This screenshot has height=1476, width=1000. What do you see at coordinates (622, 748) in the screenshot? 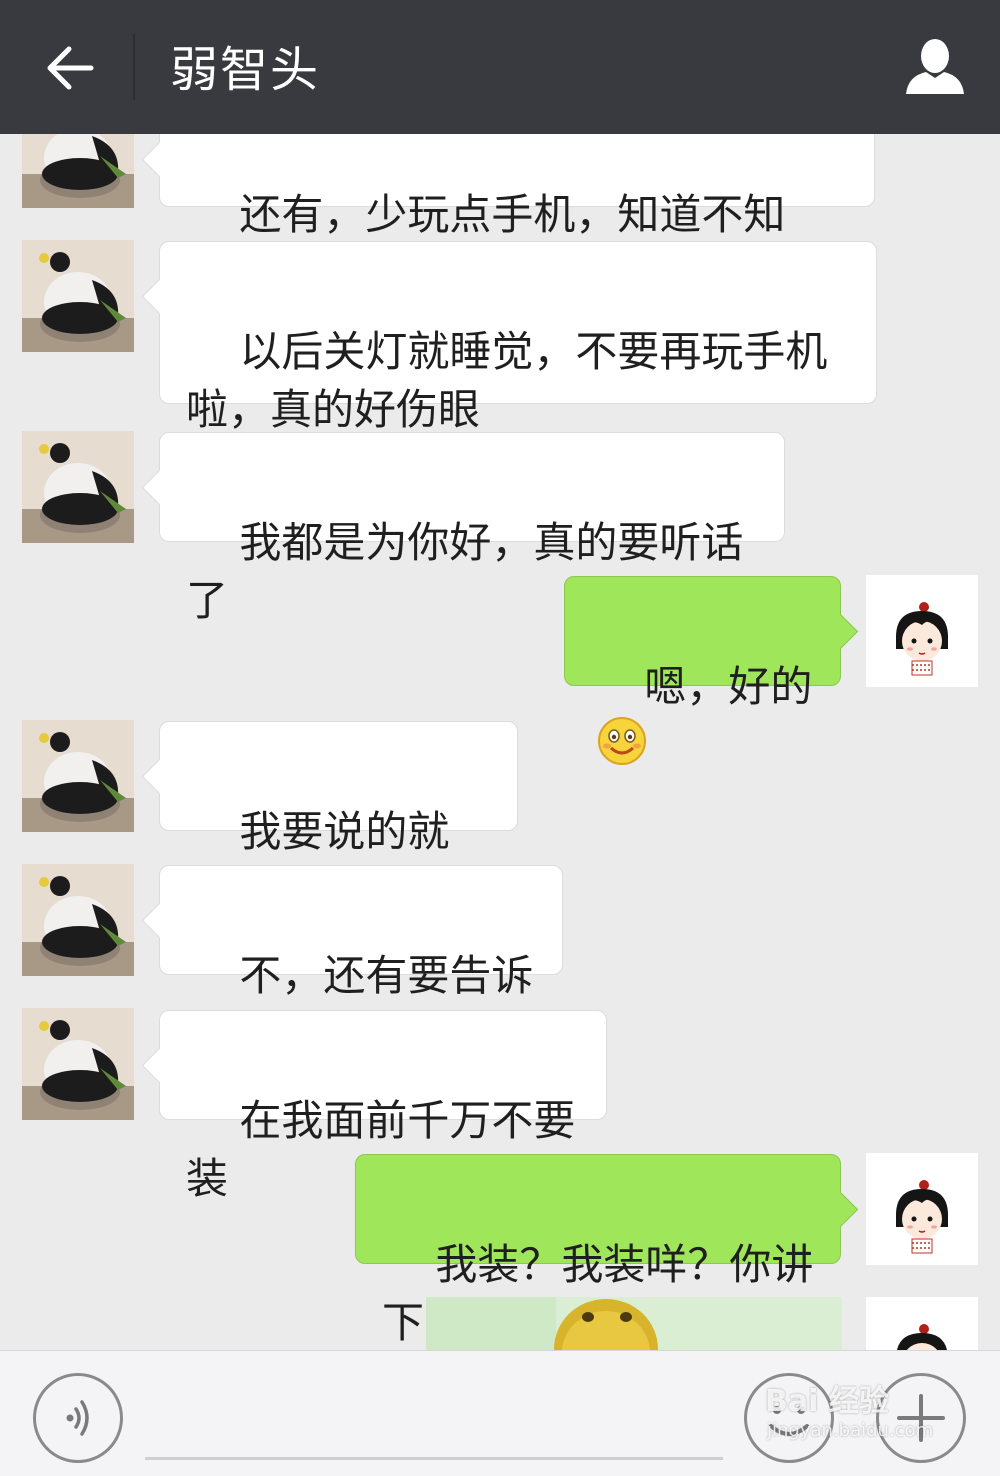
I see `smile-emoji-icon` at bounding box center [622, 748].